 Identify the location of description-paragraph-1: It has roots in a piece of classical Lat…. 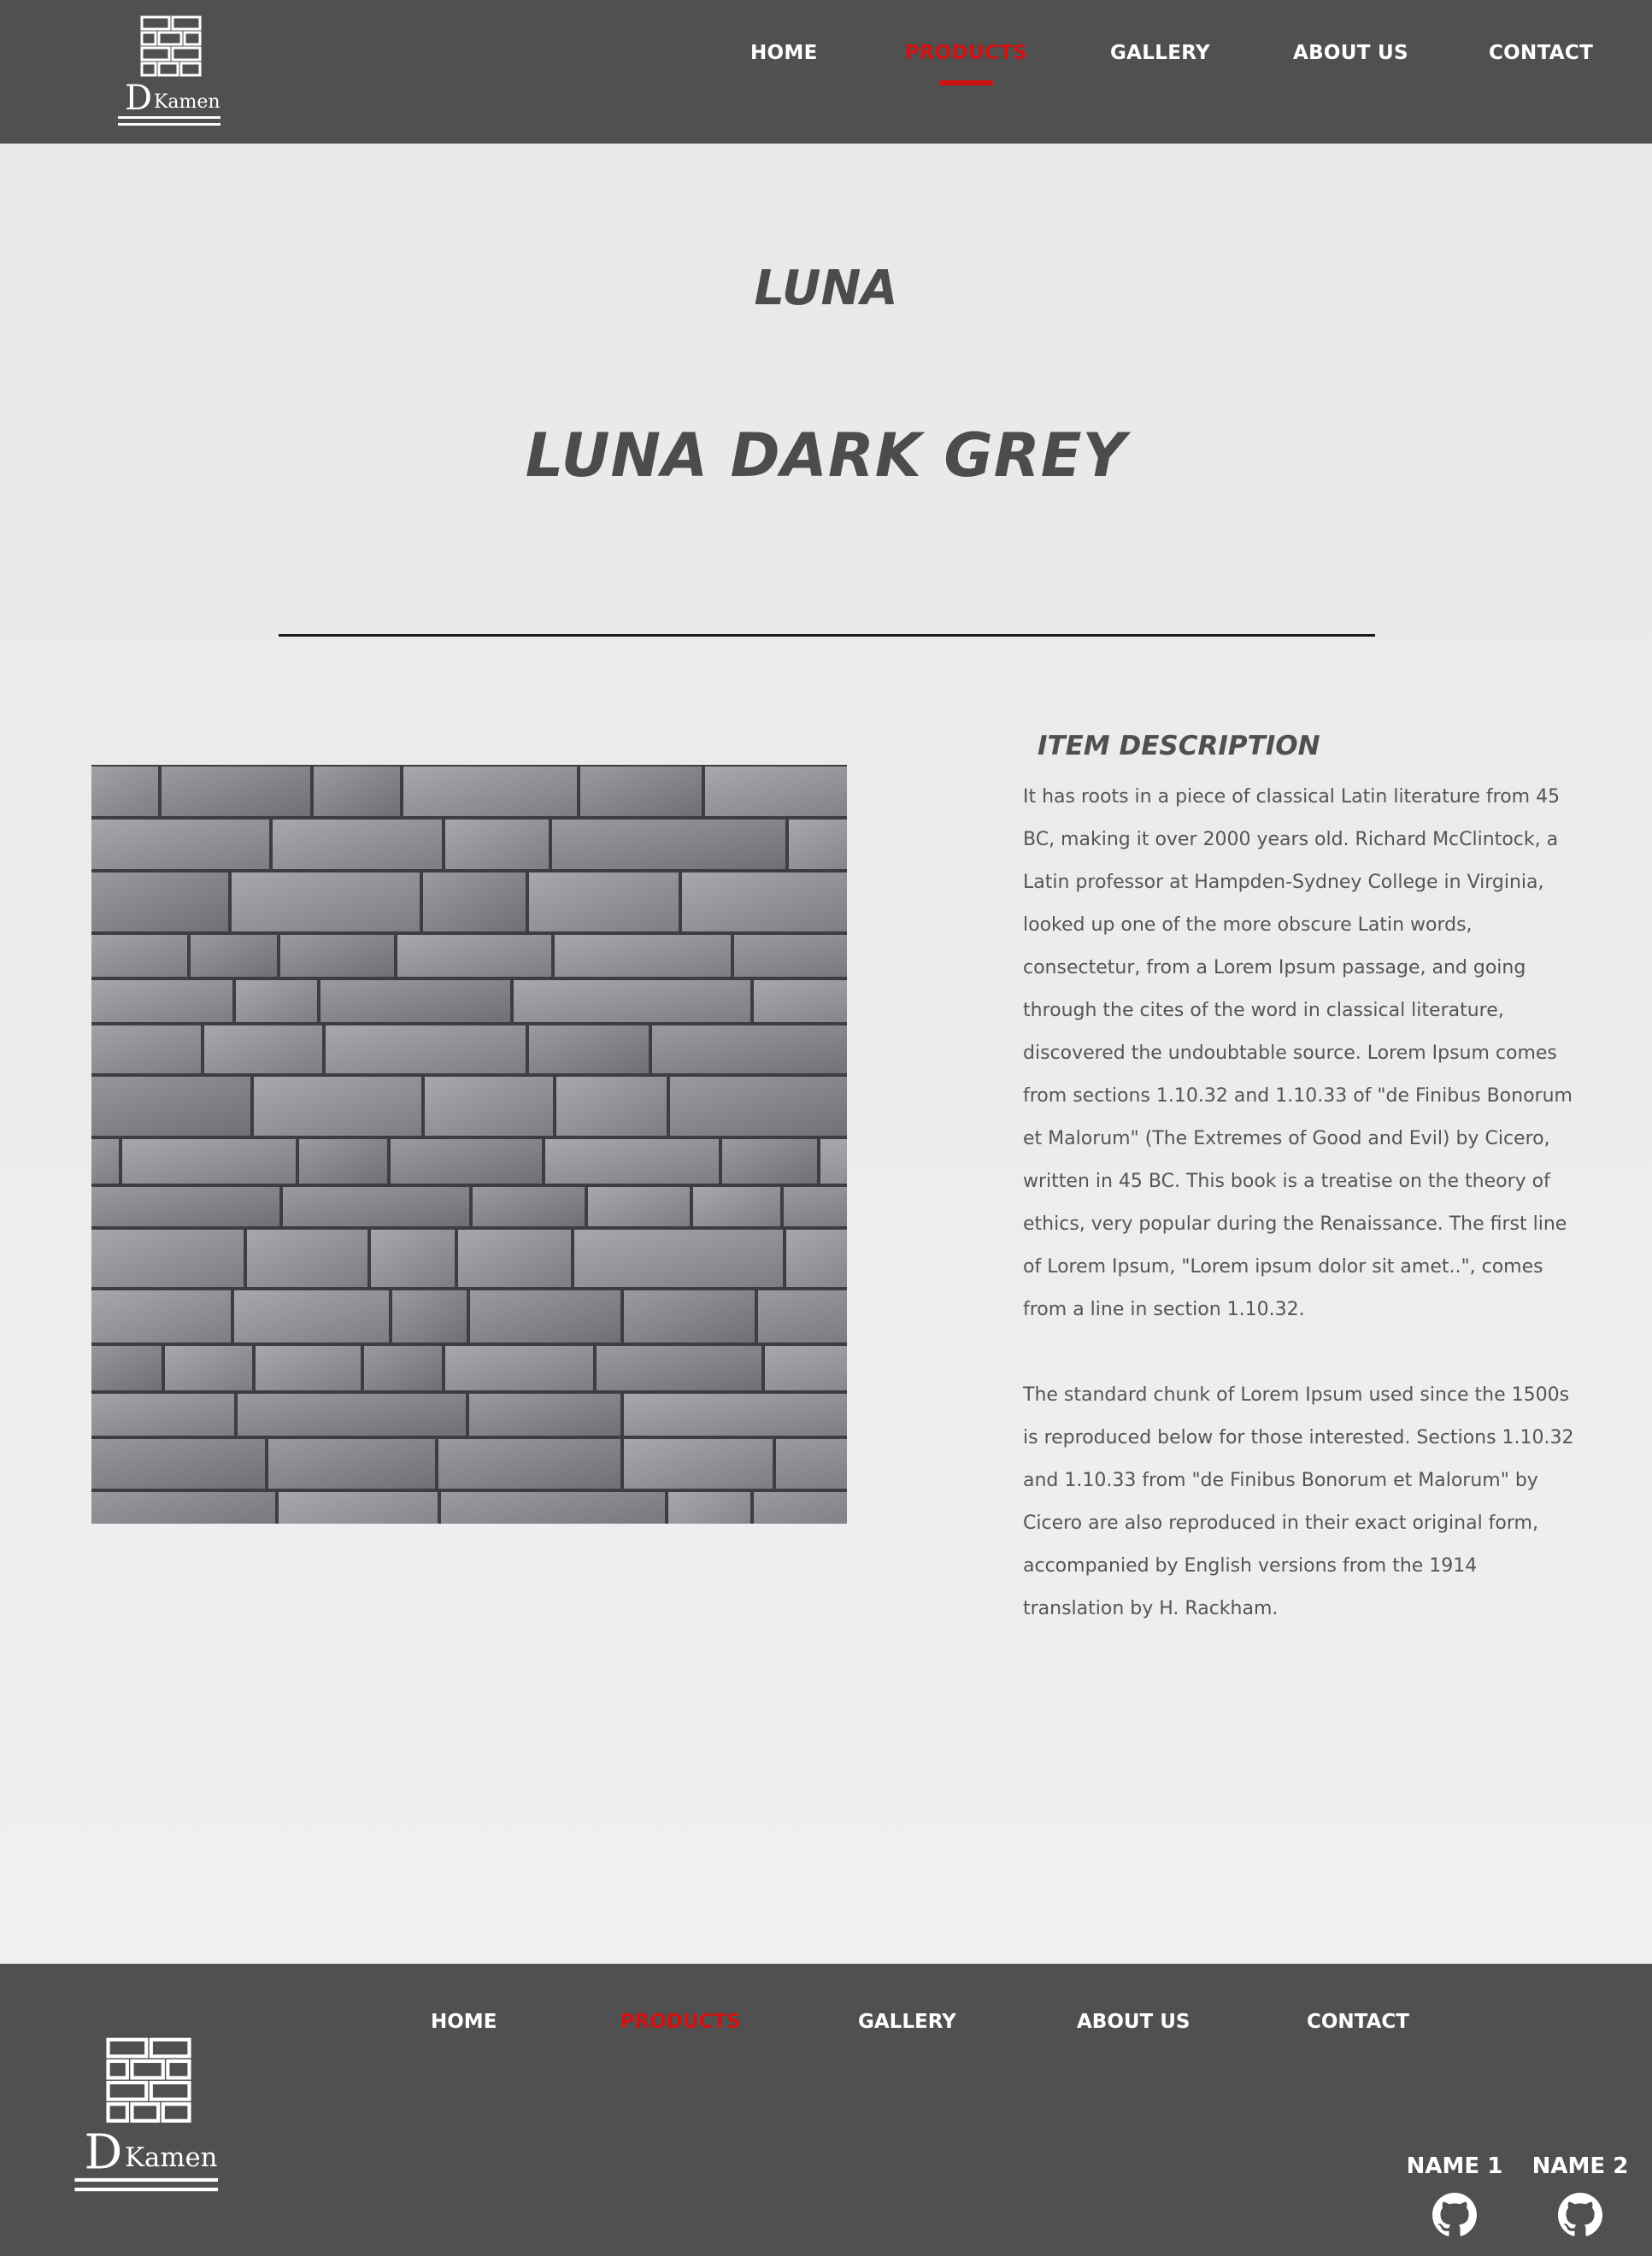
(1298, 1053).